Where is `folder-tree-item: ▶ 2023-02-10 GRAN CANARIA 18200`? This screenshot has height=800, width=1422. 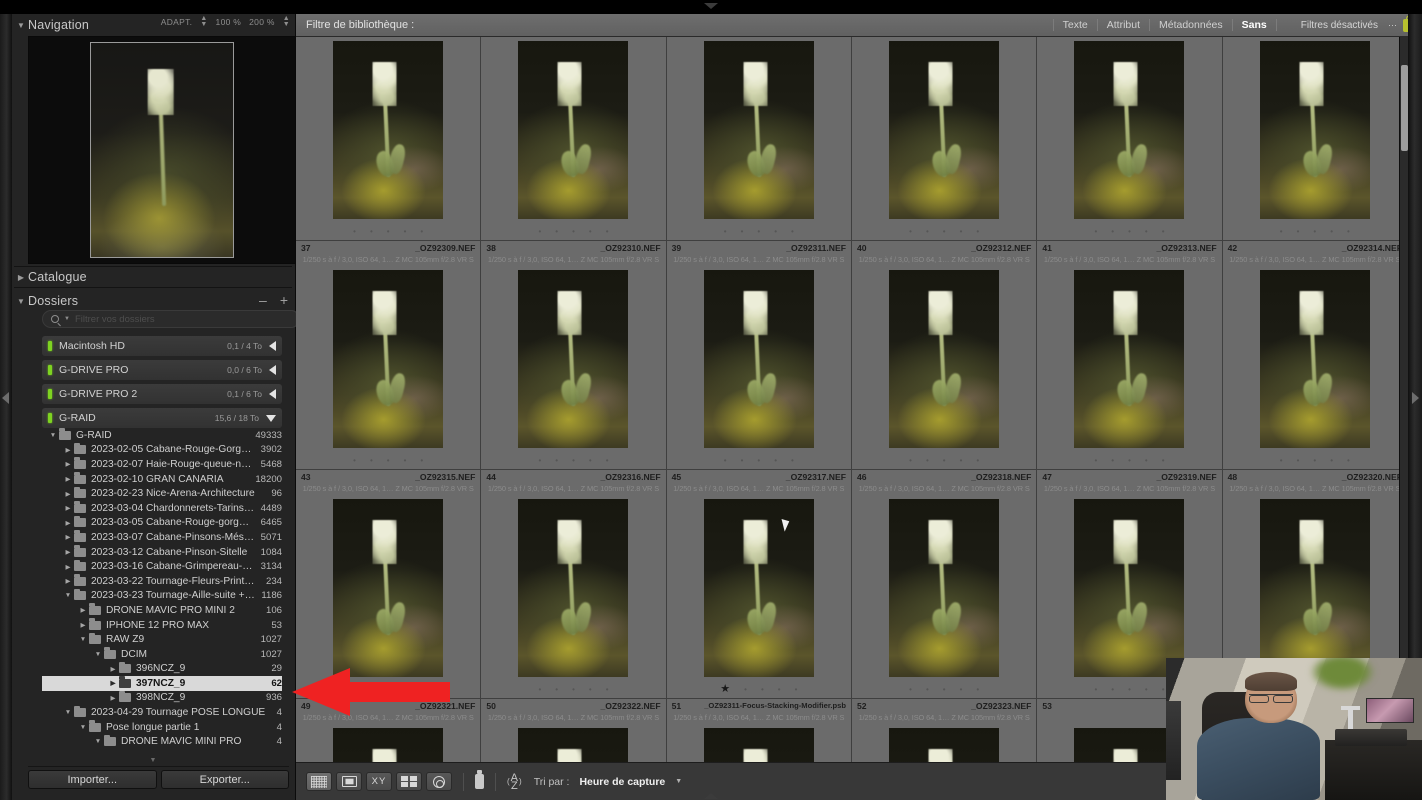 folder-tree-item: ▶ 2023-02-10 GRAN CANARIA 18200 is located at coordinates (162, 479).